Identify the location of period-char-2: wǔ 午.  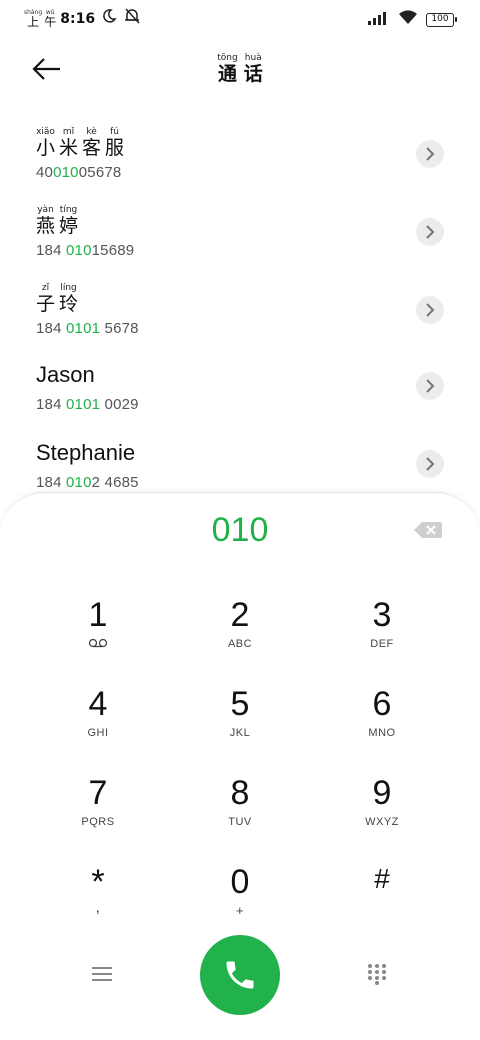
(50, 19).